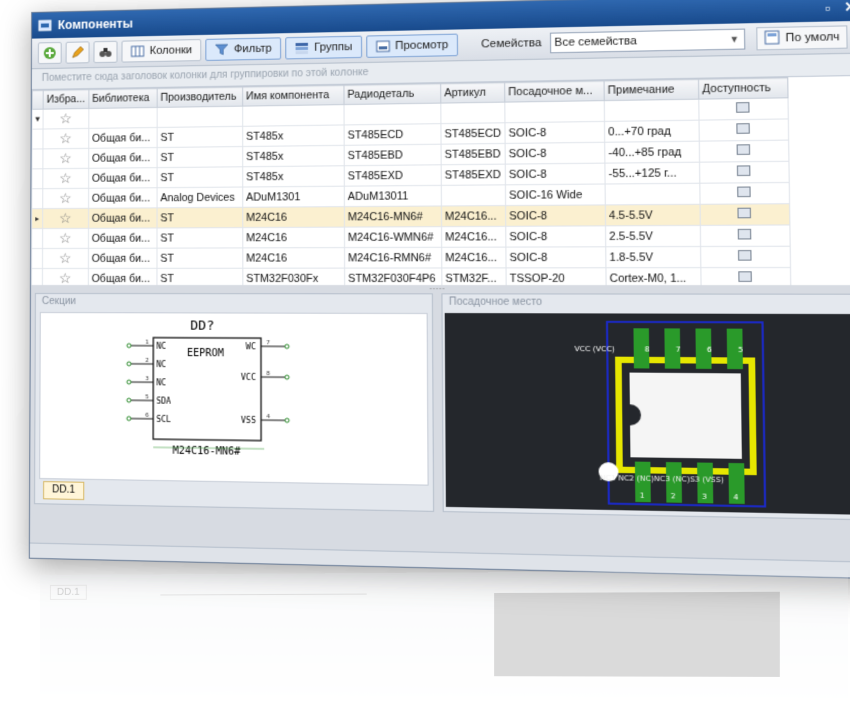 This screenshot has width=850, height=725. What do you see at coordinates (122, 98) in the screenshot?
I see `column-header: Библиотека` at bounding box center [122, 98].